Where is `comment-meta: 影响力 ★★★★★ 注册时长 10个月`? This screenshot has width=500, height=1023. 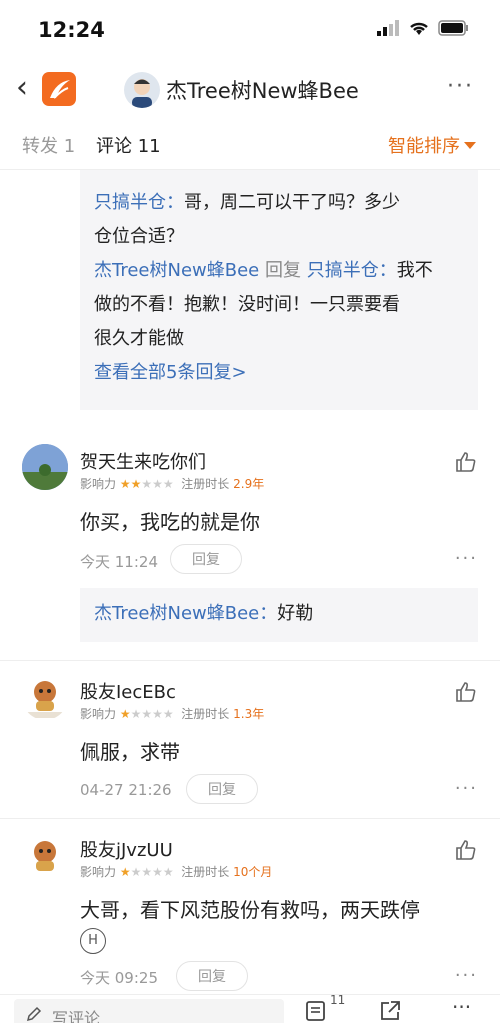
comment-meta: 影响力 ★★★★★ 注册时长 10个月 is located at coordinates (176, 871).